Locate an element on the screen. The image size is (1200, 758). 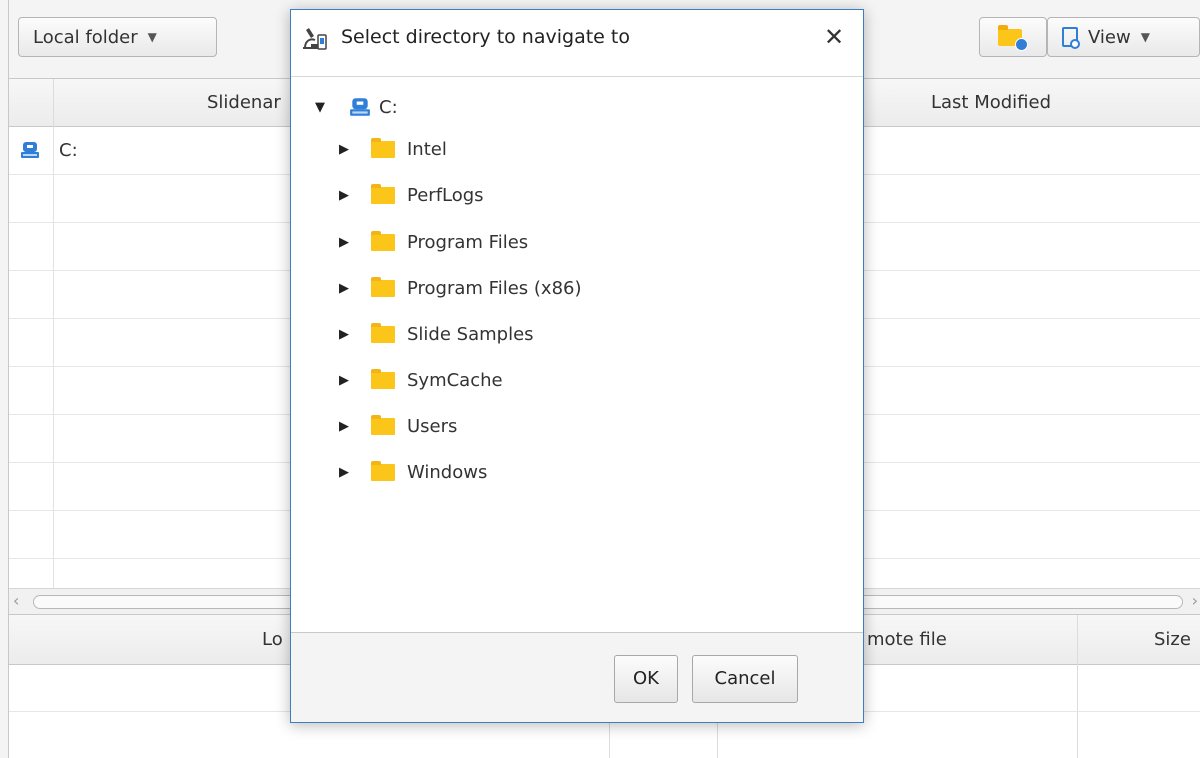
chevron-left-icon: ‹ is located at coordinates (16, 600).